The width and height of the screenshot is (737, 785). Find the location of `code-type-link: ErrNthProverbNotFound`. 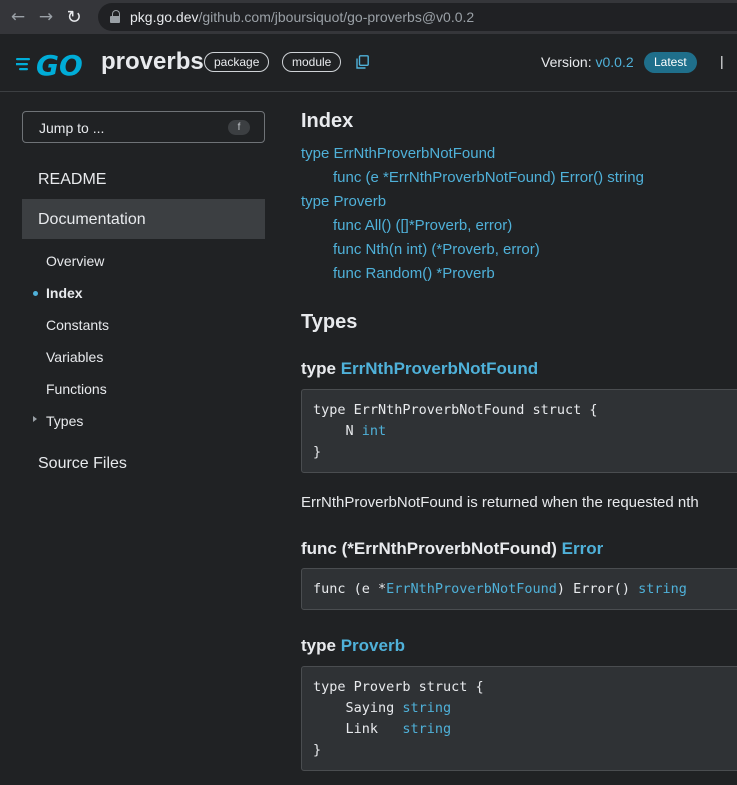

code-type-link: ErrNthProverbNotFound is located at coordinates (471, 589).